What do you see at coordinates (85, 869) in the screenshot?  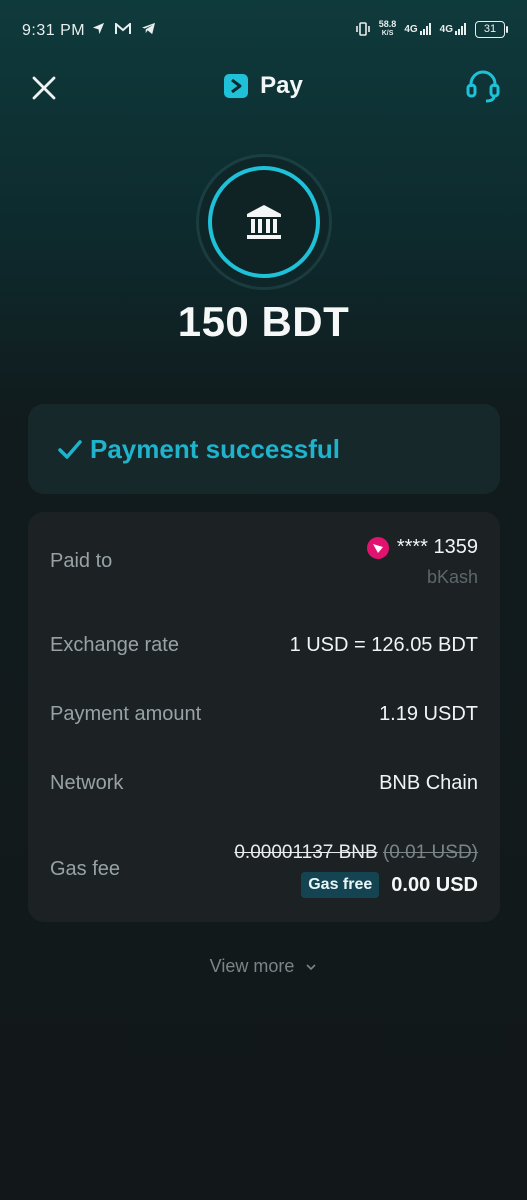 I see `gas-fee-label: Gas fee` at bounding box center [85, 869].